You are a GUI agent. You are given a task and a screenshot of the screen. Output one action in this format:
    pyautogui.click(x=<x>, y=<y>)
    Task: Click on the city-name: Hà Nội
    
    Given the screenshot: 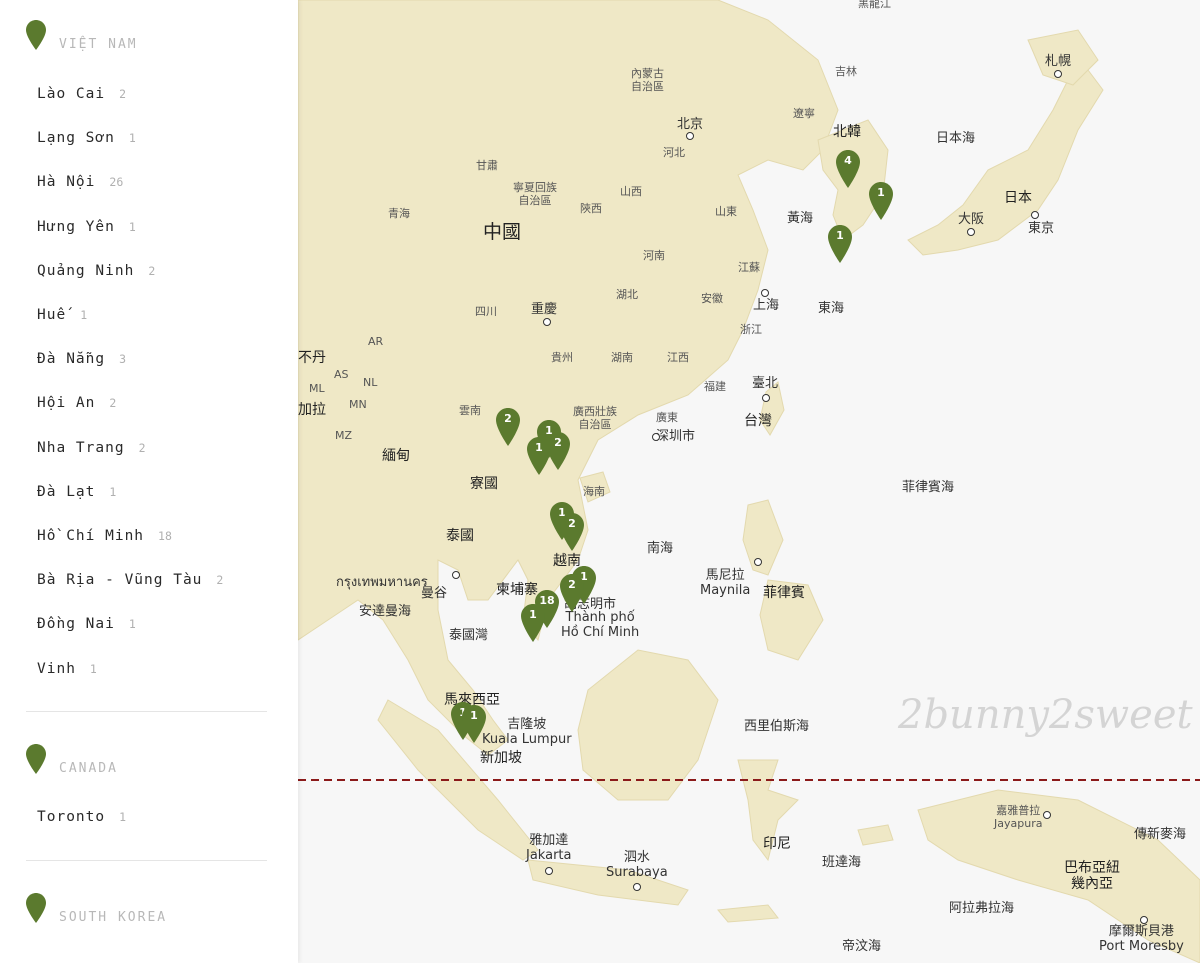 What is the action you would take?
    pyautogui.click(x=66, y=182)
    